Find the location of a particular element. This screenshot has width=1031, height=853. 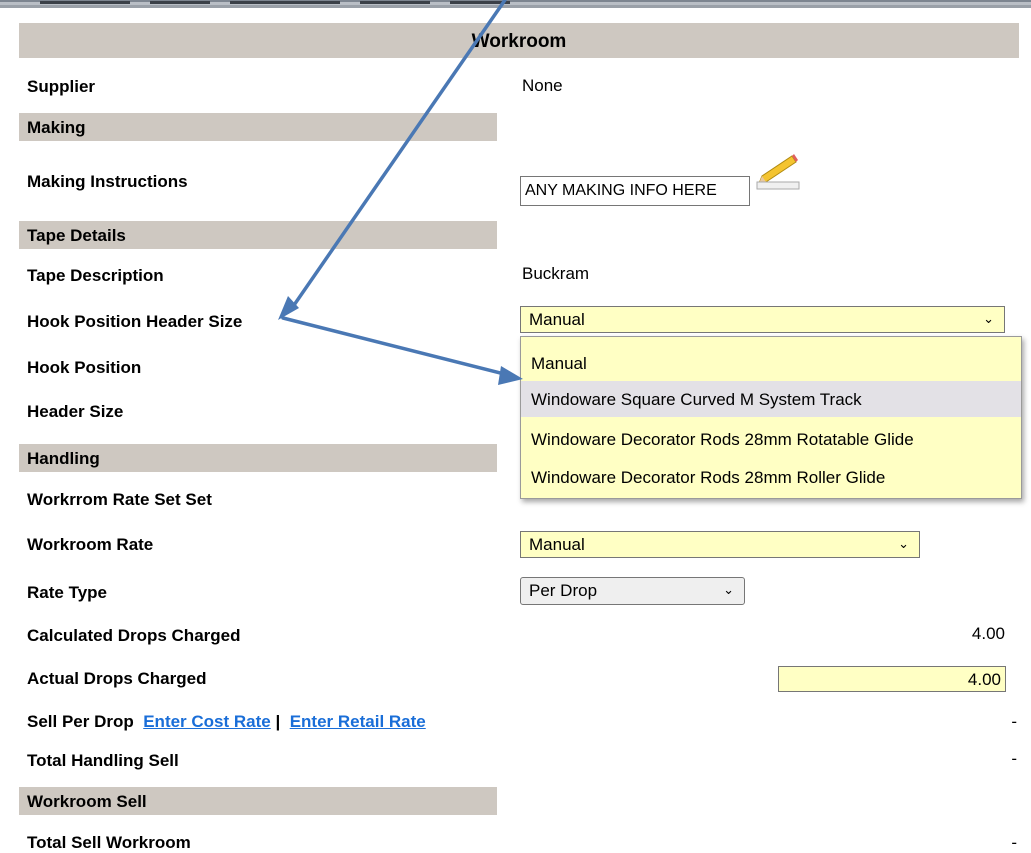

calculated-drops-value: 4.00 is located at coordinates (988, 633).